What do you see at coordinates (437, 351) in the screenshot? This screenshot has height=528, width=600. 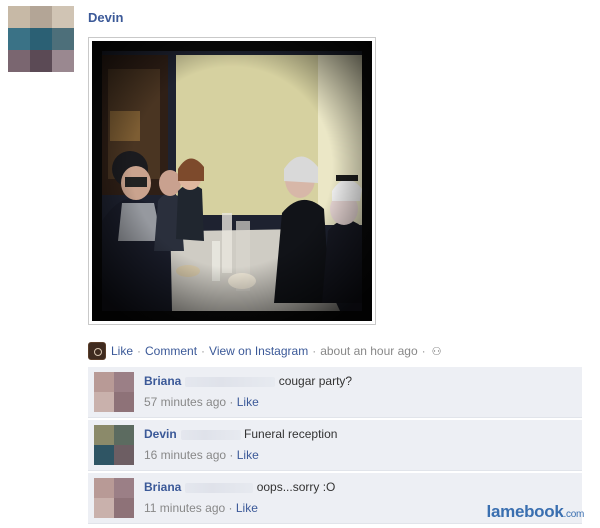 I see `friends-audience-icon: ⚇` at bounding box center [437, 351].